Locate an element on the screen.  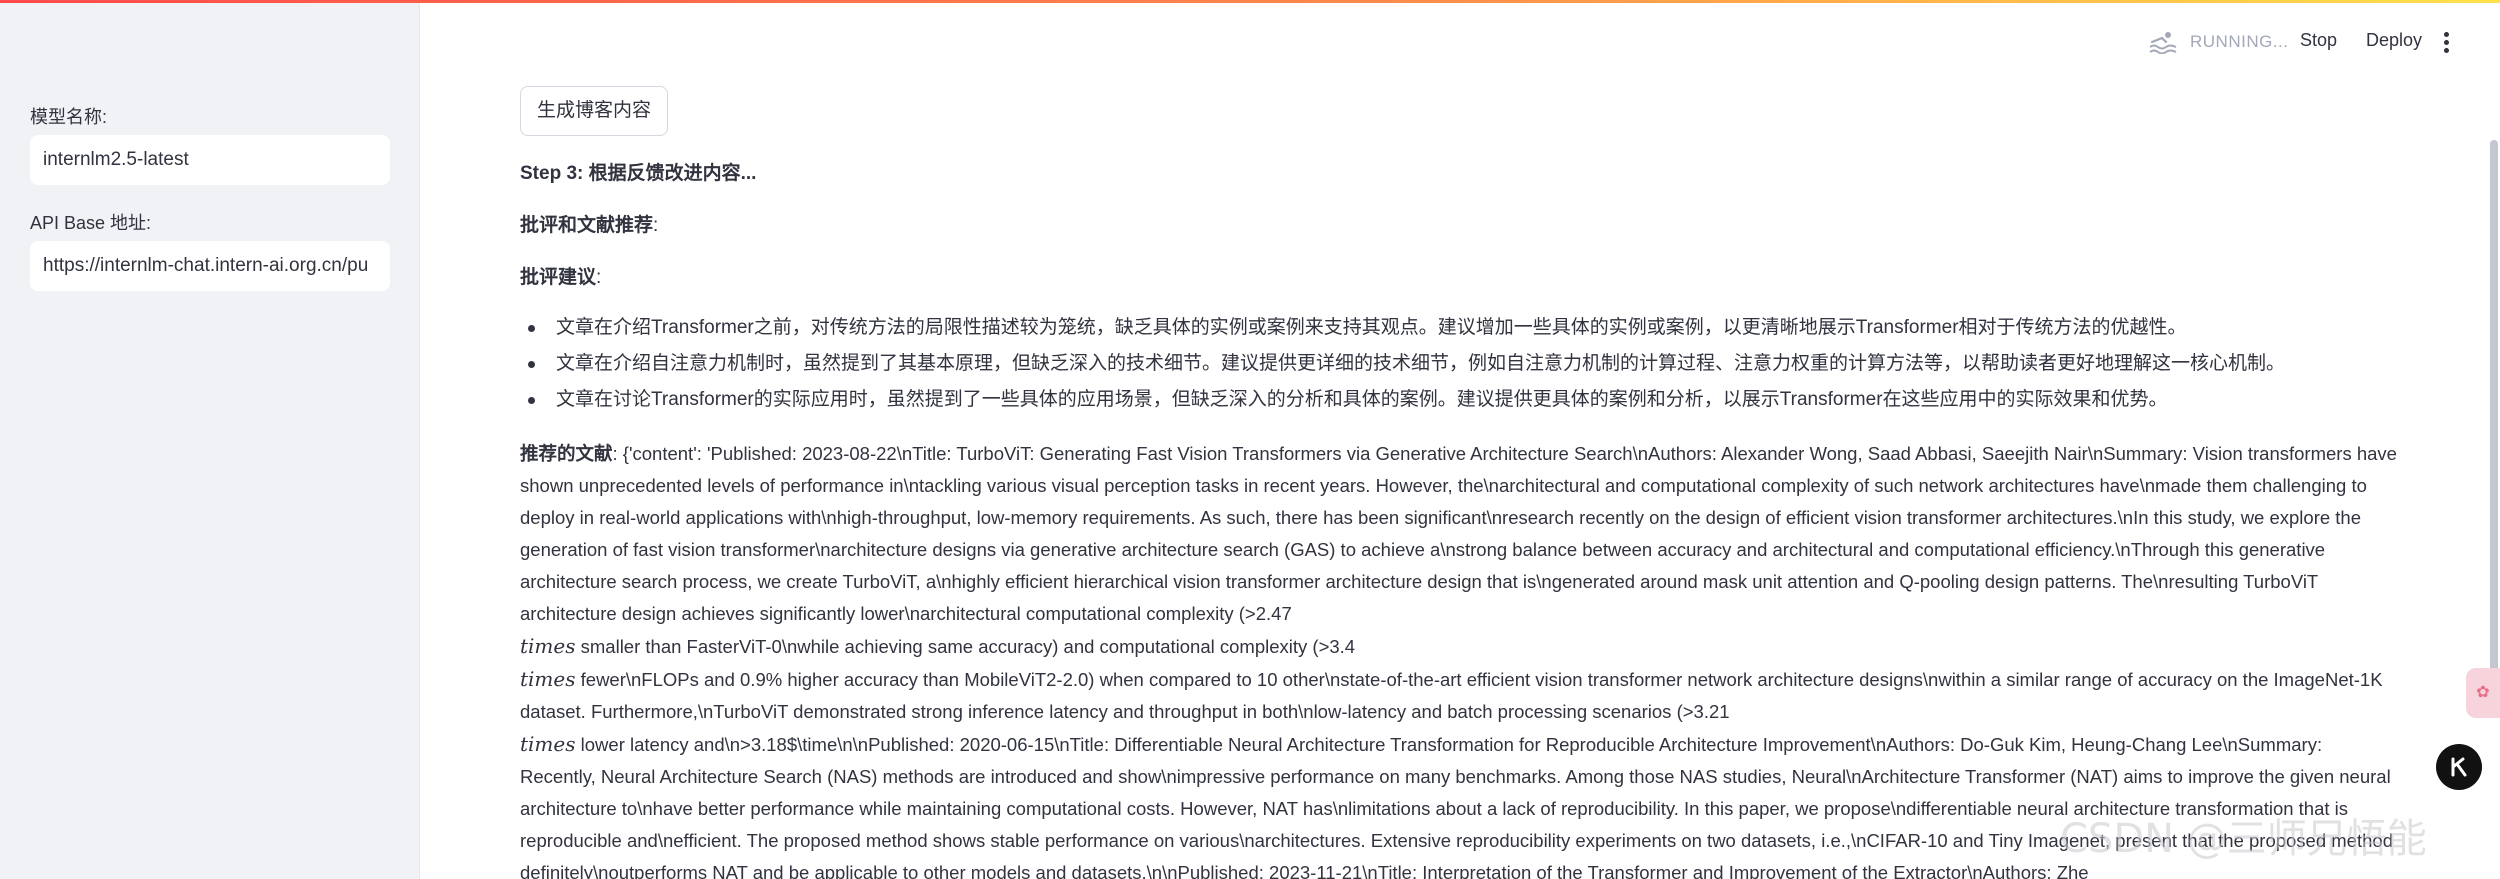
swimmer-icon is located at coordinates (2163, 43).